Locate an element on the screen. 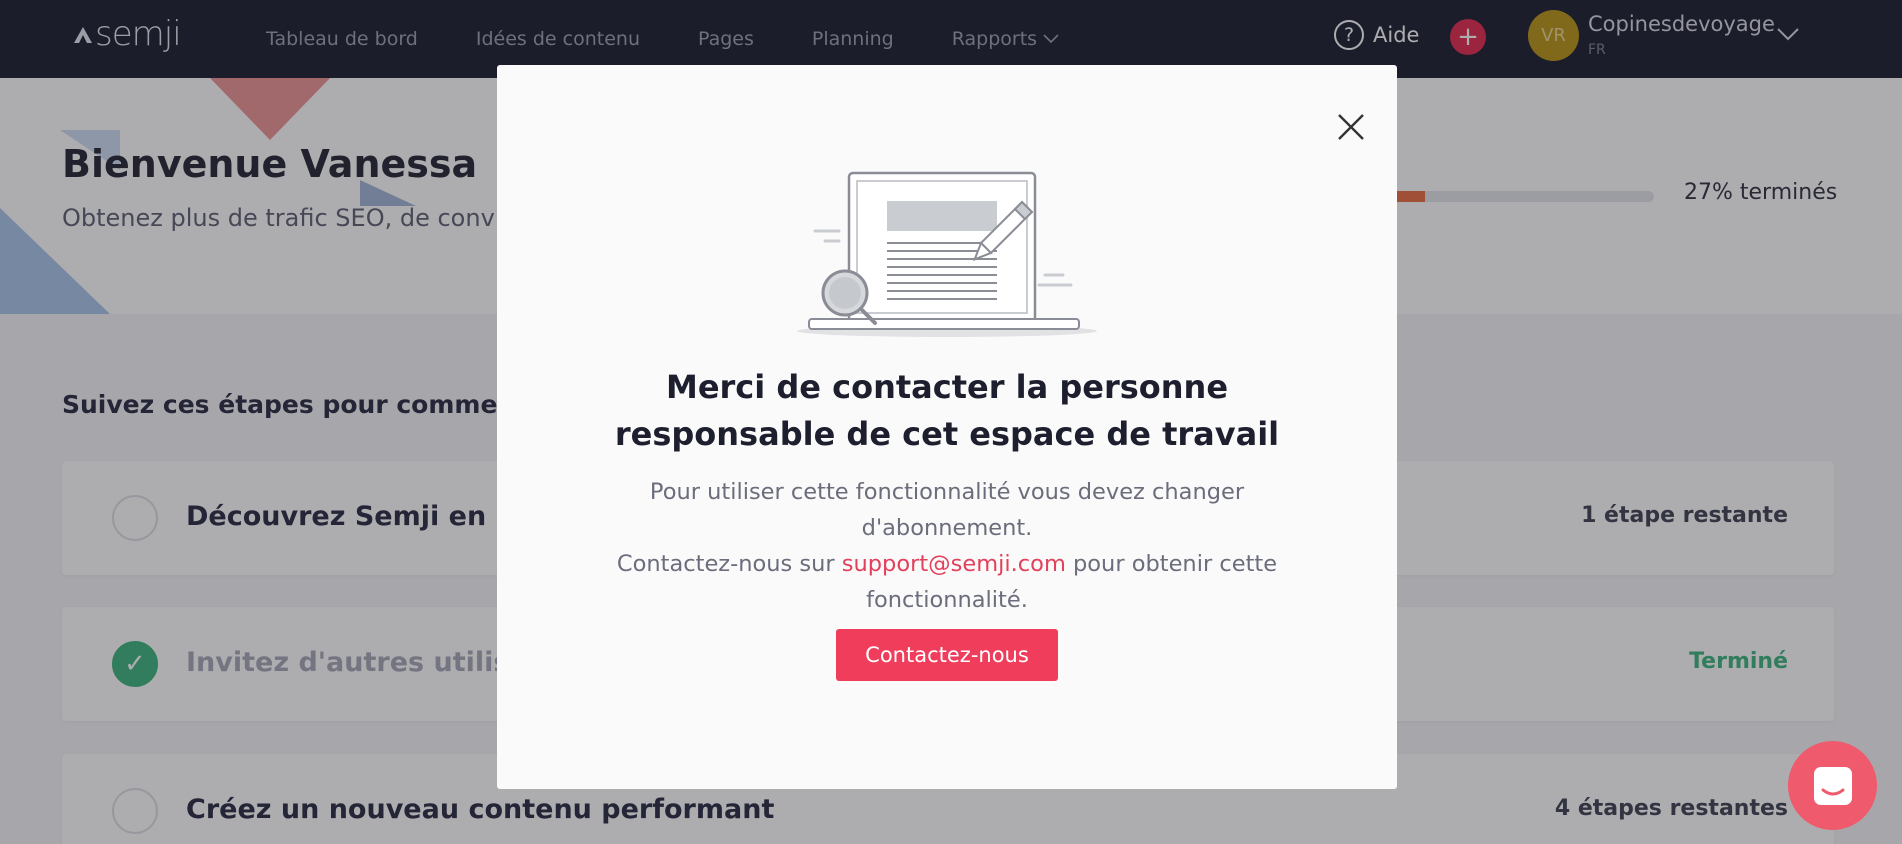 The image size is (1902, 844). chat-launcher-button is located at coordinates (1832, 785).